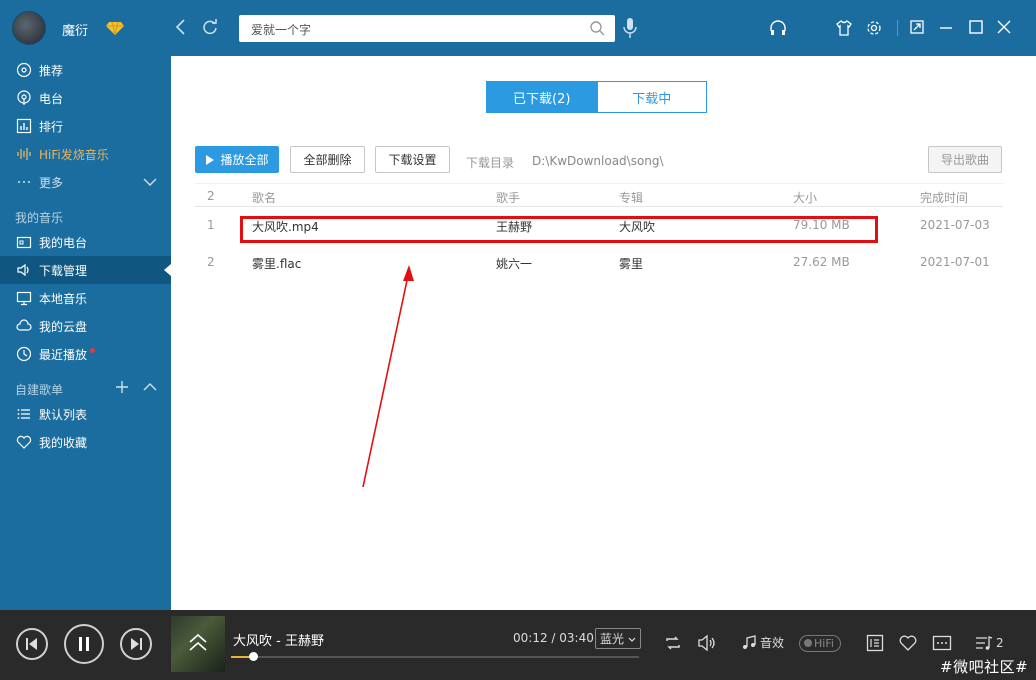 This screenshot has height=680, width=1036. Describe the element at coordinates (976, 28) in the screenshot. I see `maximize-icon` at that location.